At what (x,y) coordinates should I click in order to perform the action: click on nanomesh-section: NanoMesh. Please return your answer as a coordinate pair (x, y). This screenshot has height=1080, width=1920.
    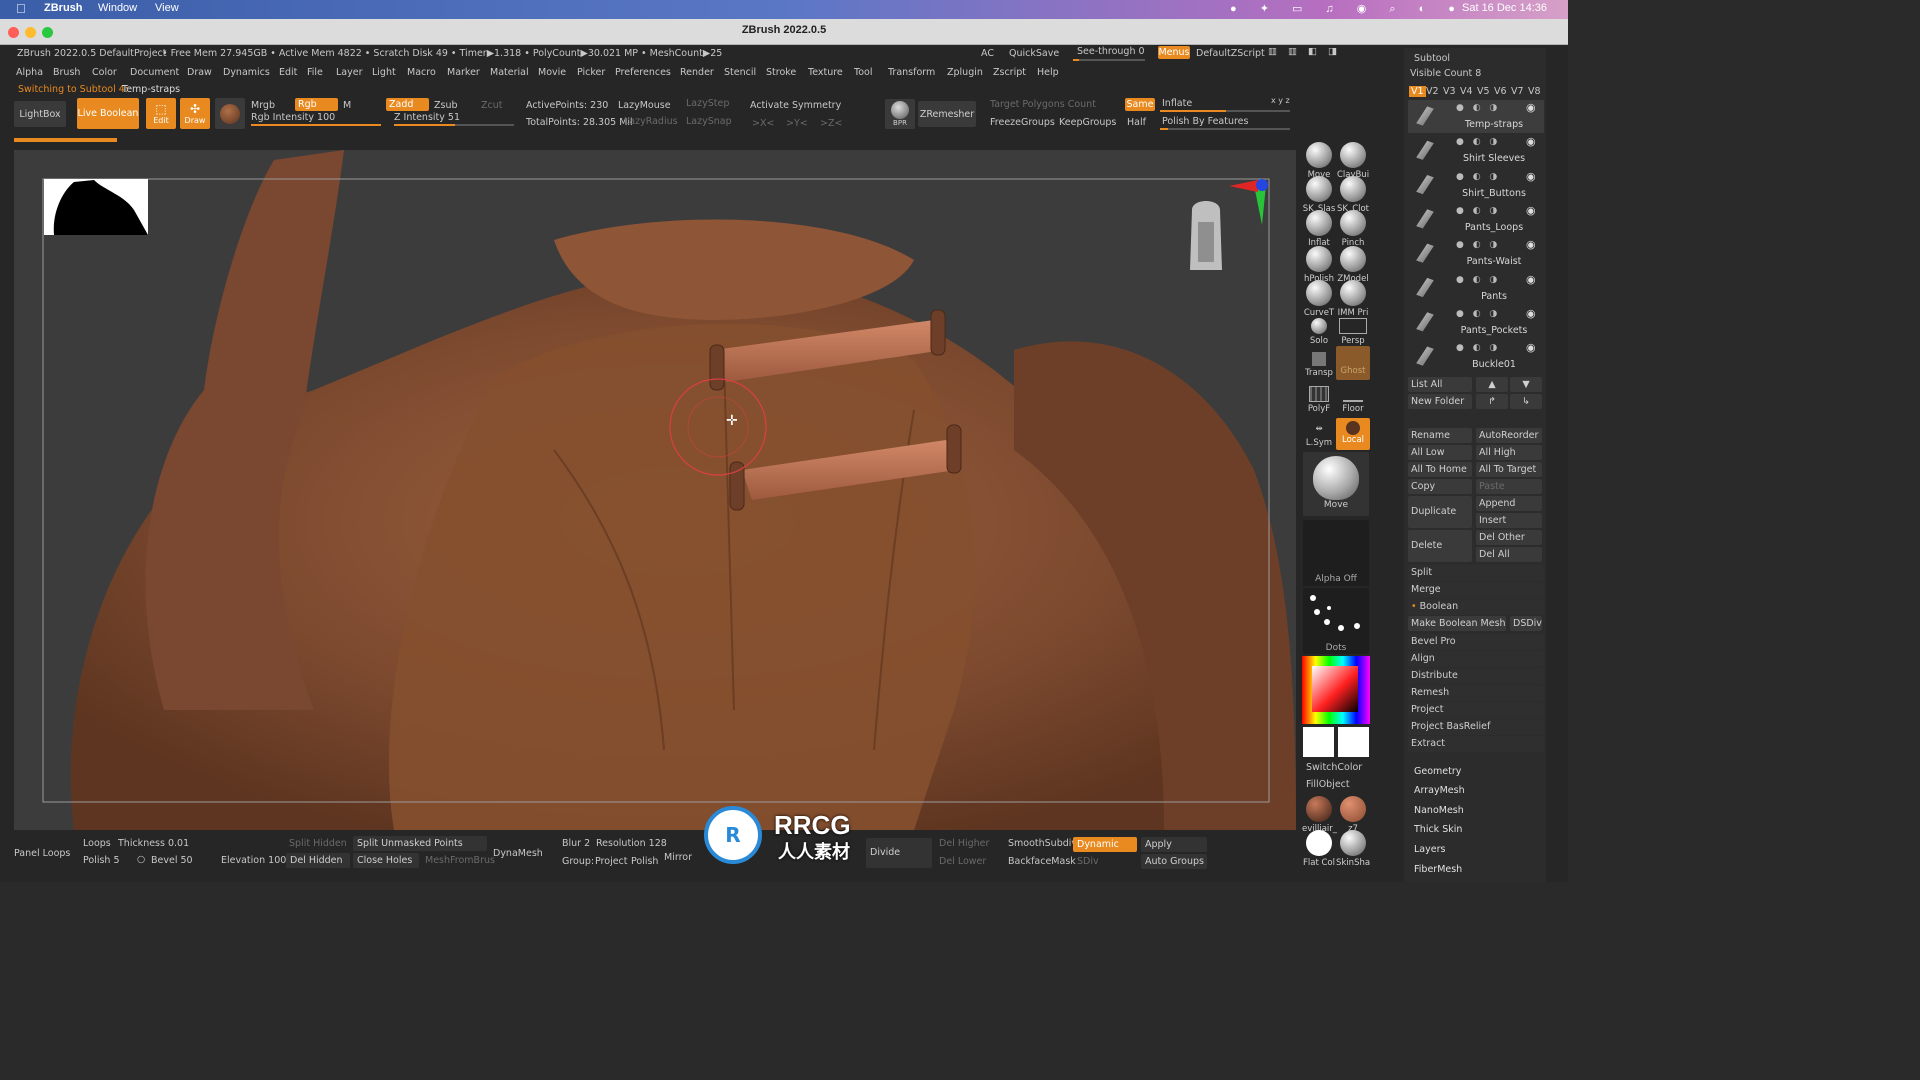
    Looking at the image, I should click on (1439, 810).